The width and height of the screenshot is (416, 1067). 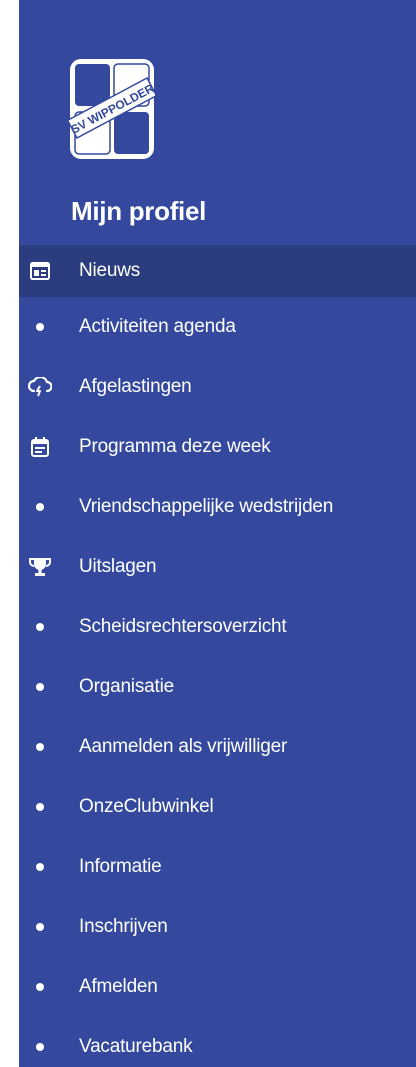 What do you see at coordinates (217, 867) in the screenshot?
I see `menu-item-informatie: Informatie` at bounding box center [217, 867].